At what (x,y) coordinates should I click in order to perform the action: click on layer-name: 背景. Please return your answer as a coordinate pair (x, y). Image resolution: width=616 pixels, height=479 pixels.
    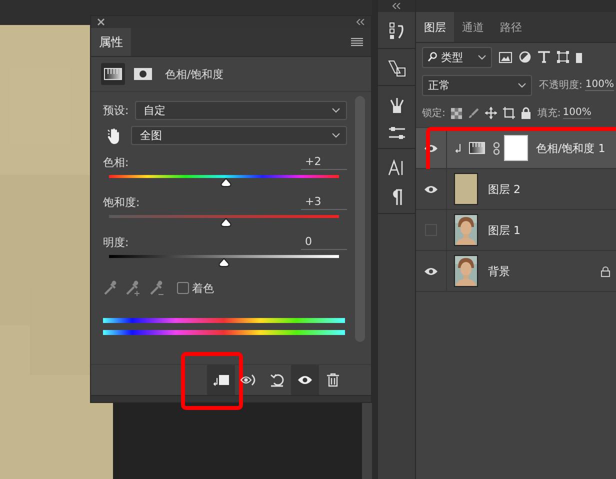
    Looking at the image, I should click on (499, 271).